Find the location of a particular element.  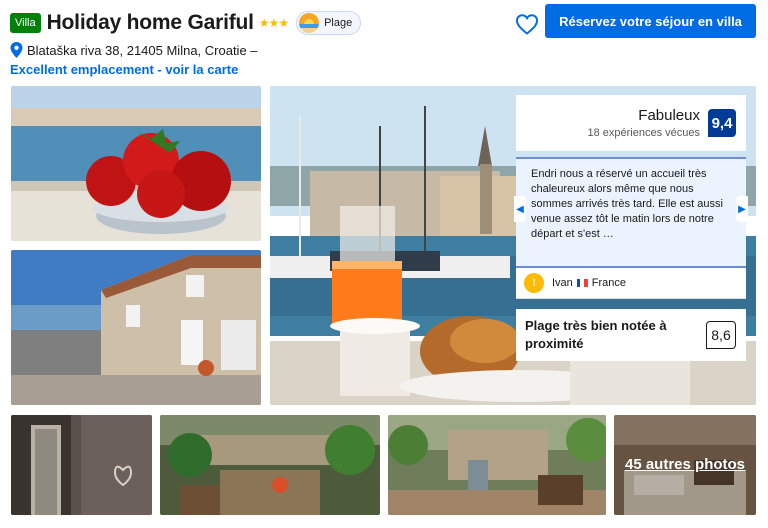

property-name: Holiday home Gariful is located at coordinates (150, 22).